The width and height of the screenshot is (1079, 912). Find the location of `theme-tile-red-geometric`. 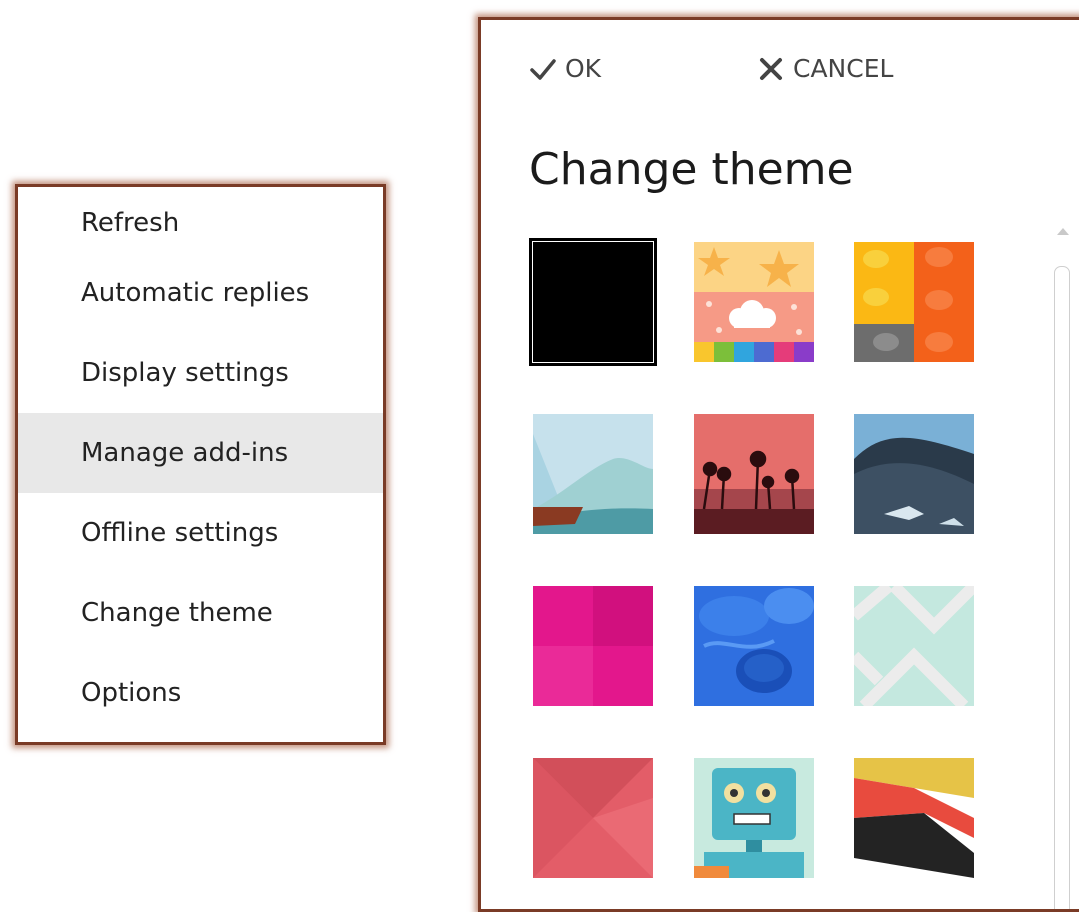

theme-tile-red-geometric is located at coordinates (593, 818).